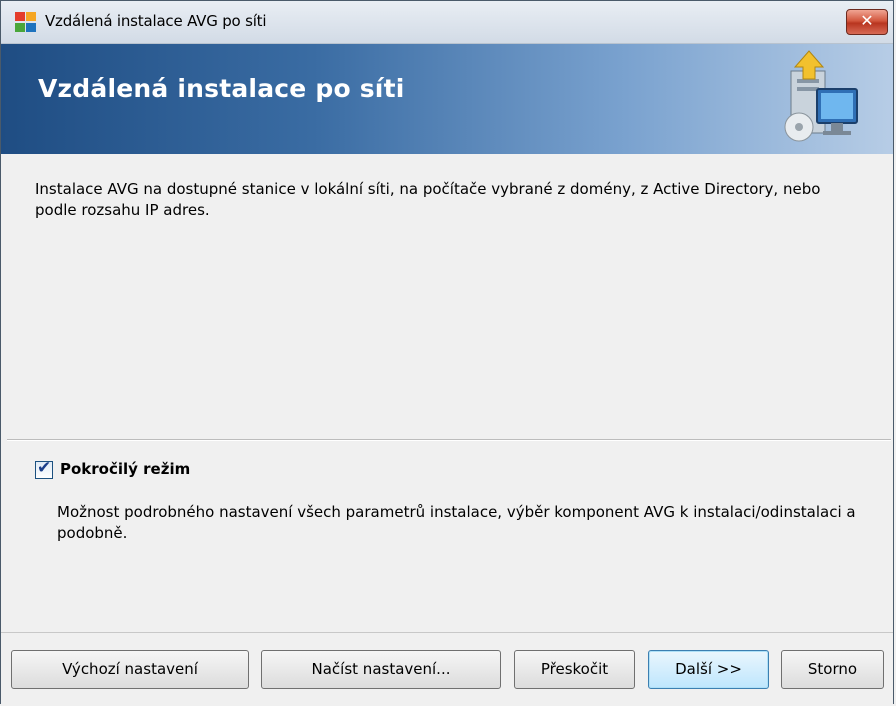  Describe the element at coordinates (156, 21) in the screenshot. I see `window-title: Vzdálená instalace AVG po síti` at that location.